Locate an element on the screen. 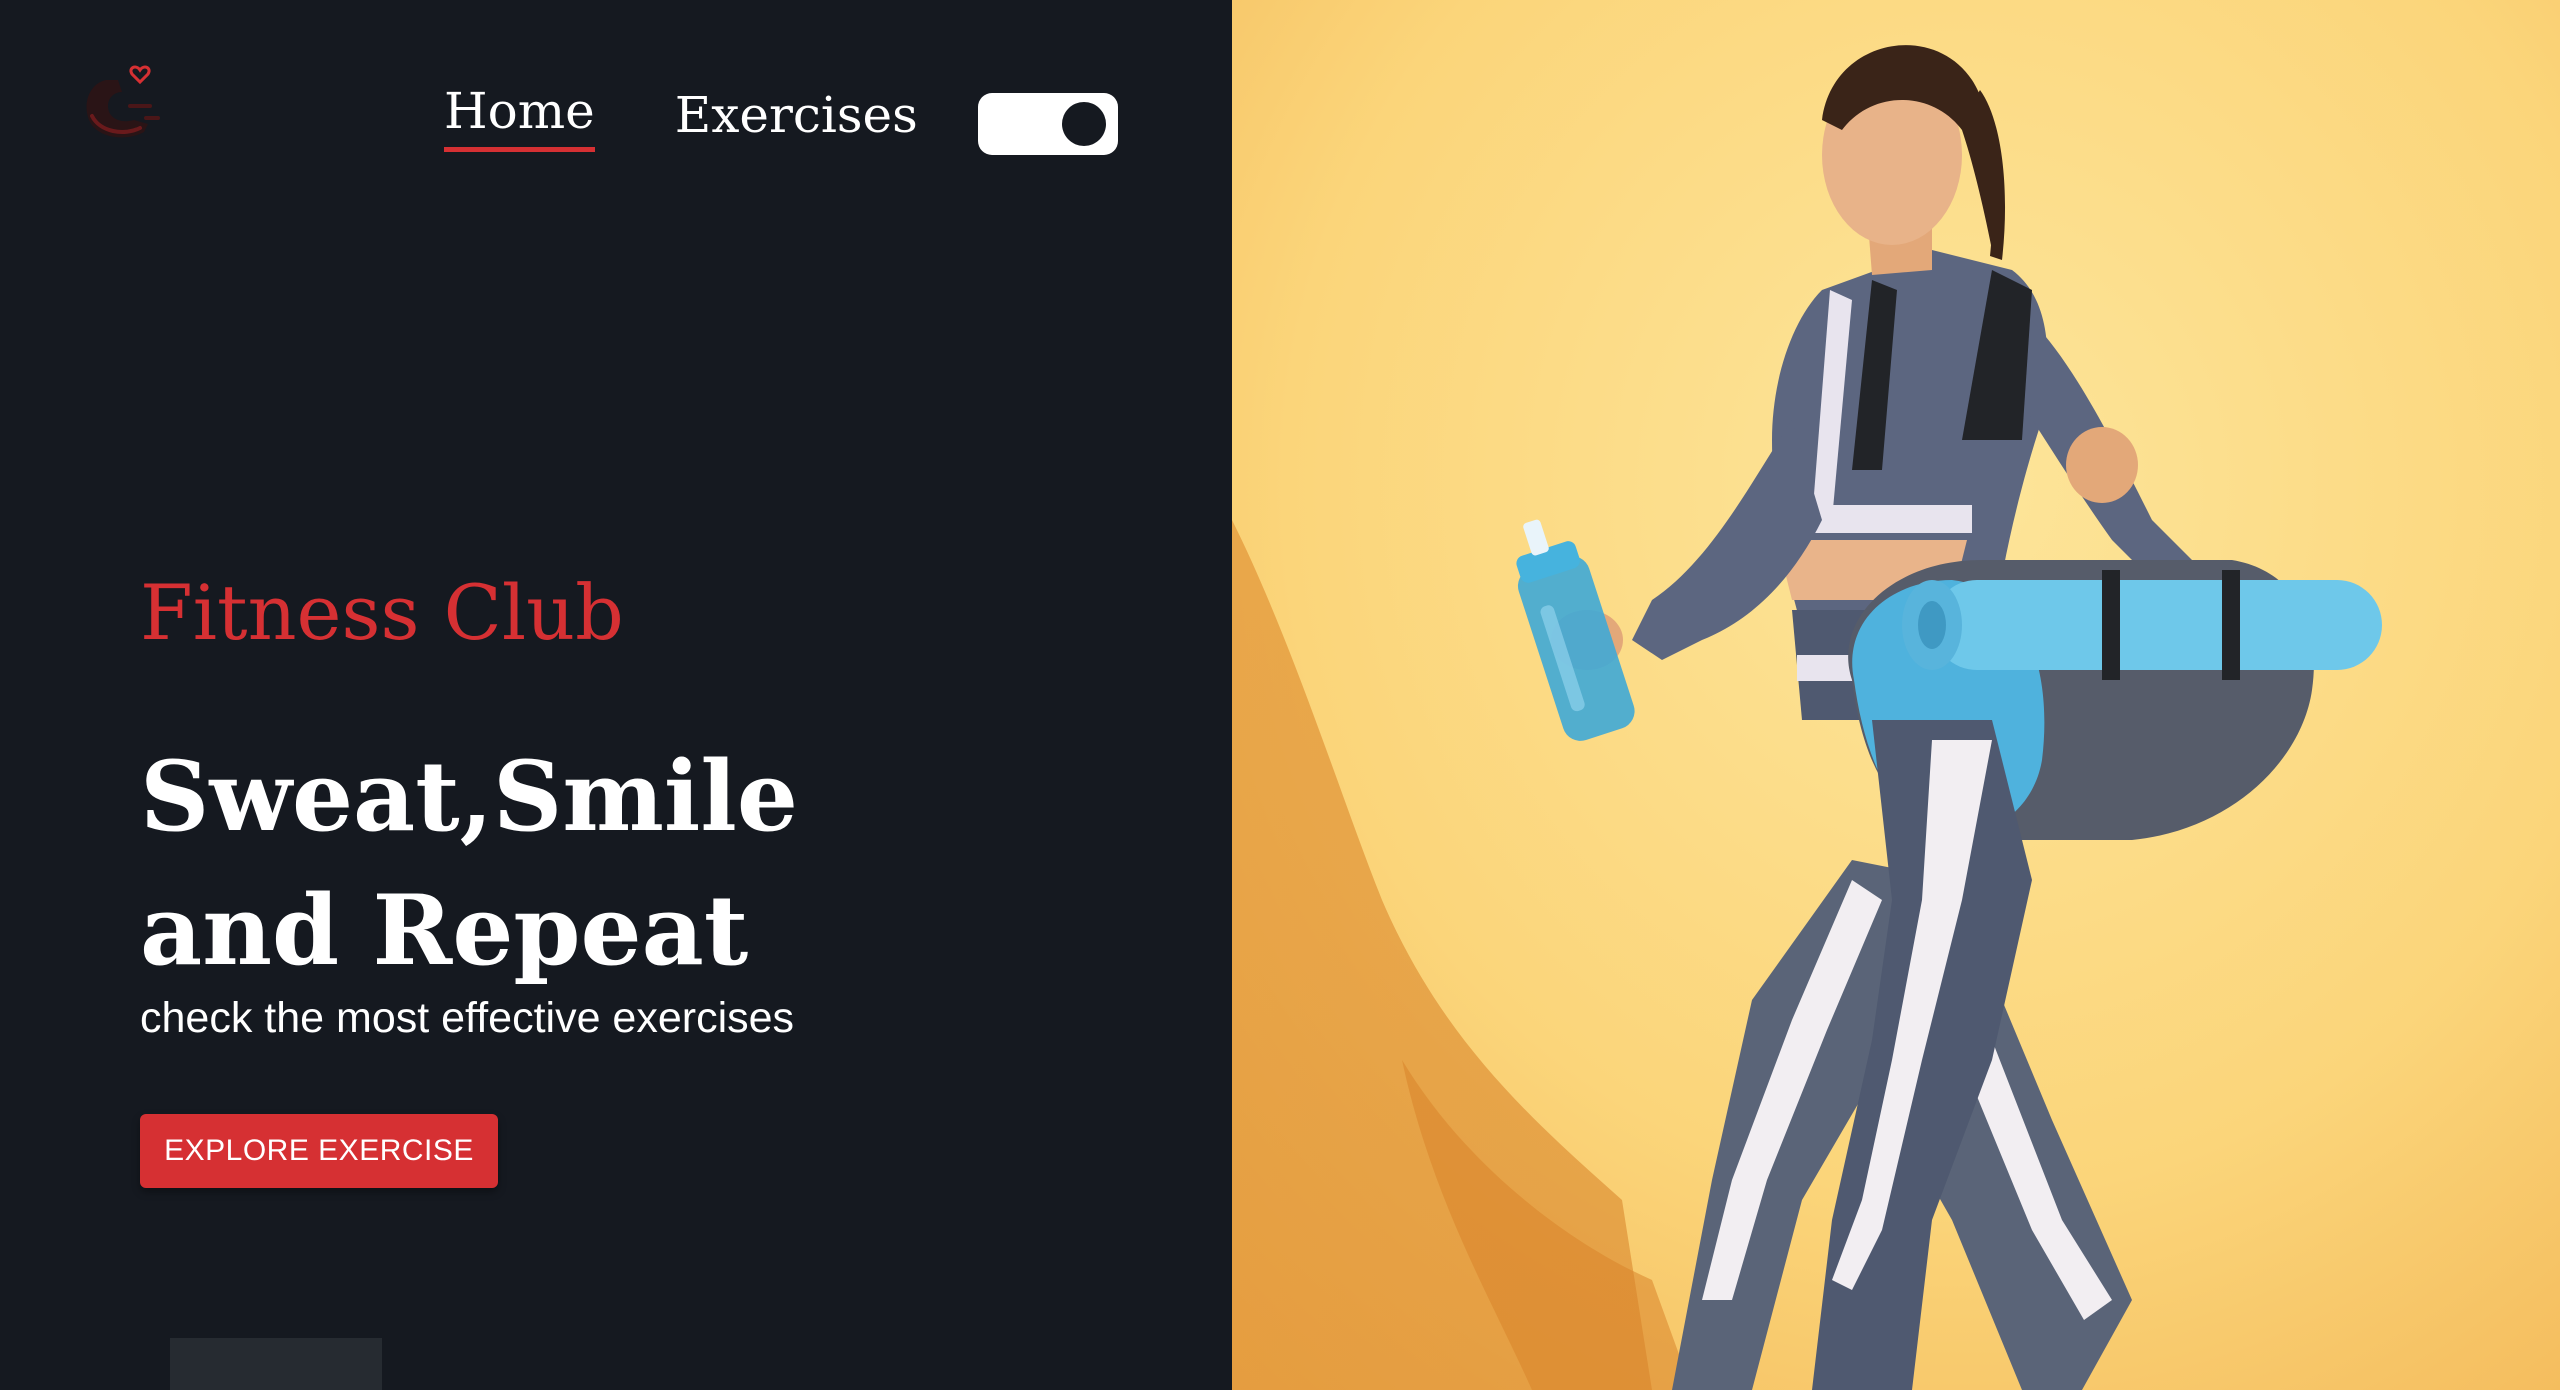 The width and height of the screenshot is (2560, 1390). nav-link-home: Home is located at coordinates (519, 118).